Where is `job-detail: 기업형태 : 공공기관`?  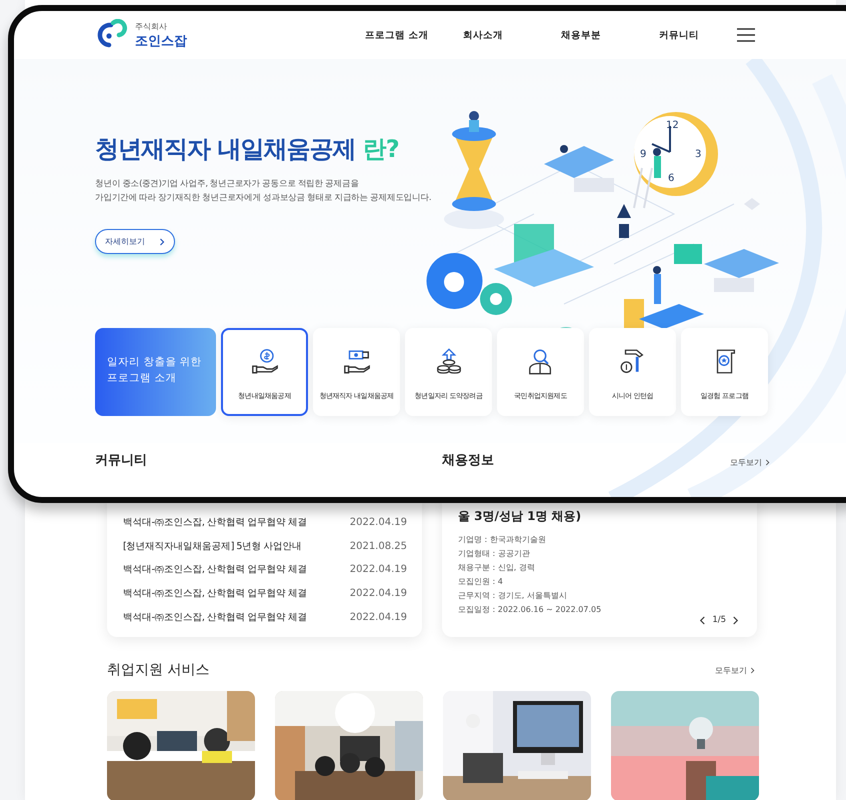 job-detail: 기업형태 : 공공기관 is located at coordinates (494, 554).